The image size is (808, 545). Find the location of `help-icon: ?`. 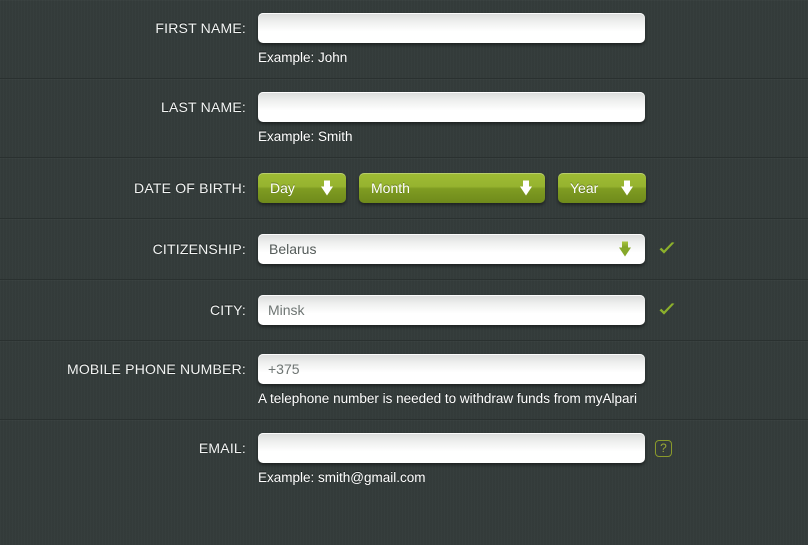

help-icon: ? is located at coordinates (663, 448).